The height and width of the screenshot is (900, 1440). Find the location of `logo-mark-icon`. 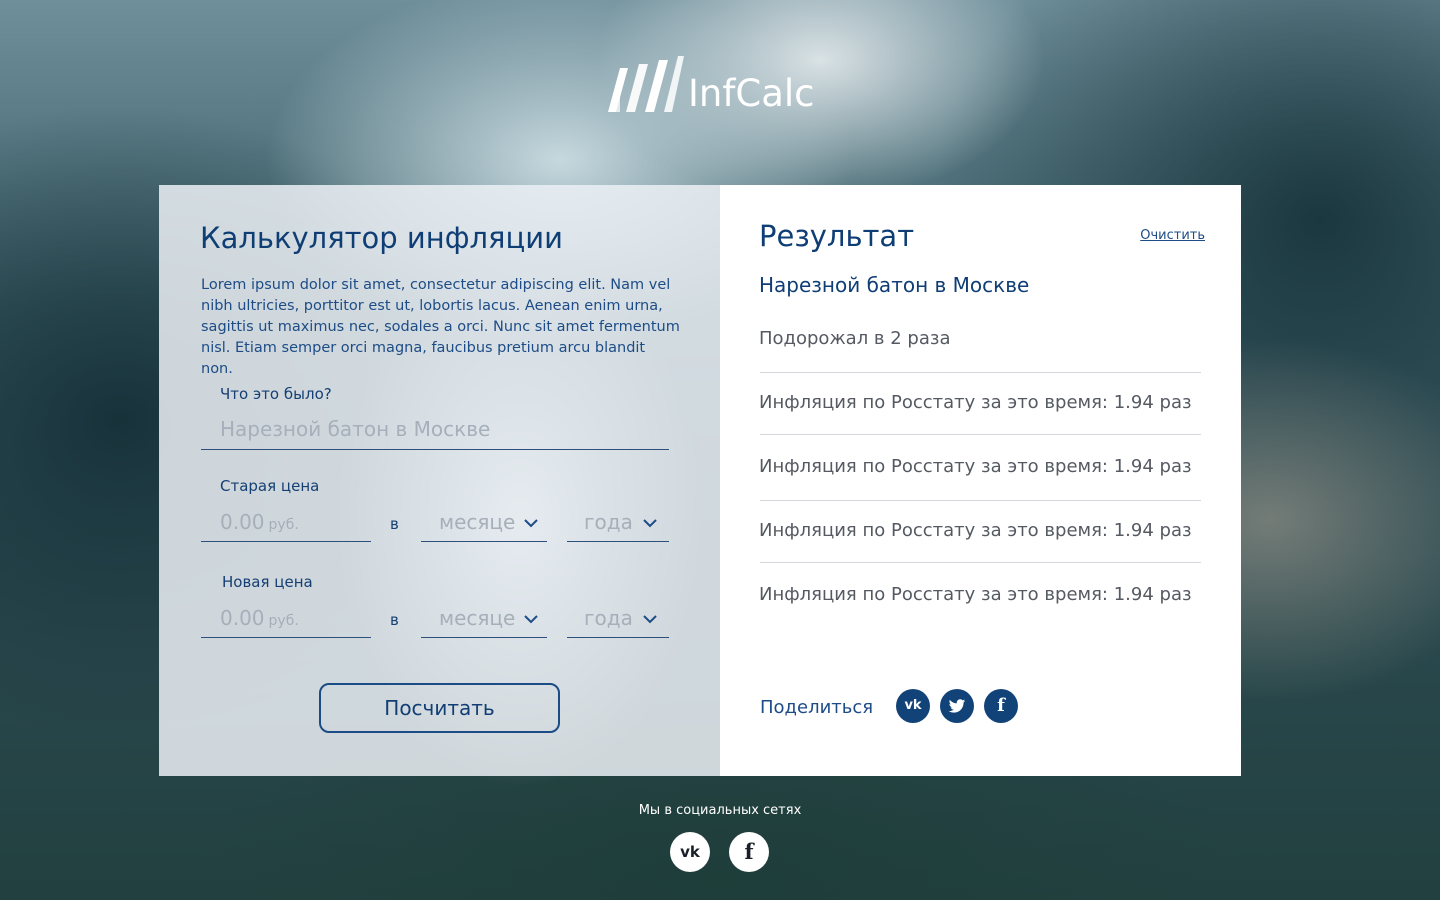

logo-mark-icon is located at coordinates (646, 84).